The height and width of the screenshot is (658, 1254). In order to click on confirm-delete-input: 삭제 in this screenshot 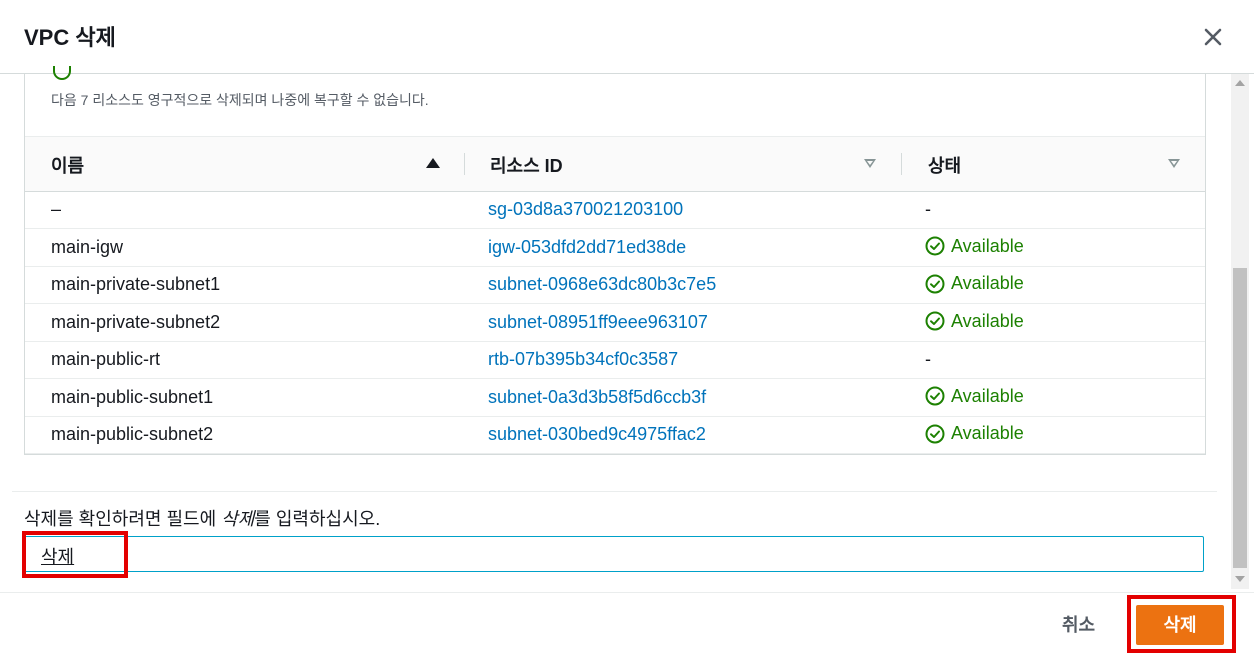, I will do `click(614, 554)`.